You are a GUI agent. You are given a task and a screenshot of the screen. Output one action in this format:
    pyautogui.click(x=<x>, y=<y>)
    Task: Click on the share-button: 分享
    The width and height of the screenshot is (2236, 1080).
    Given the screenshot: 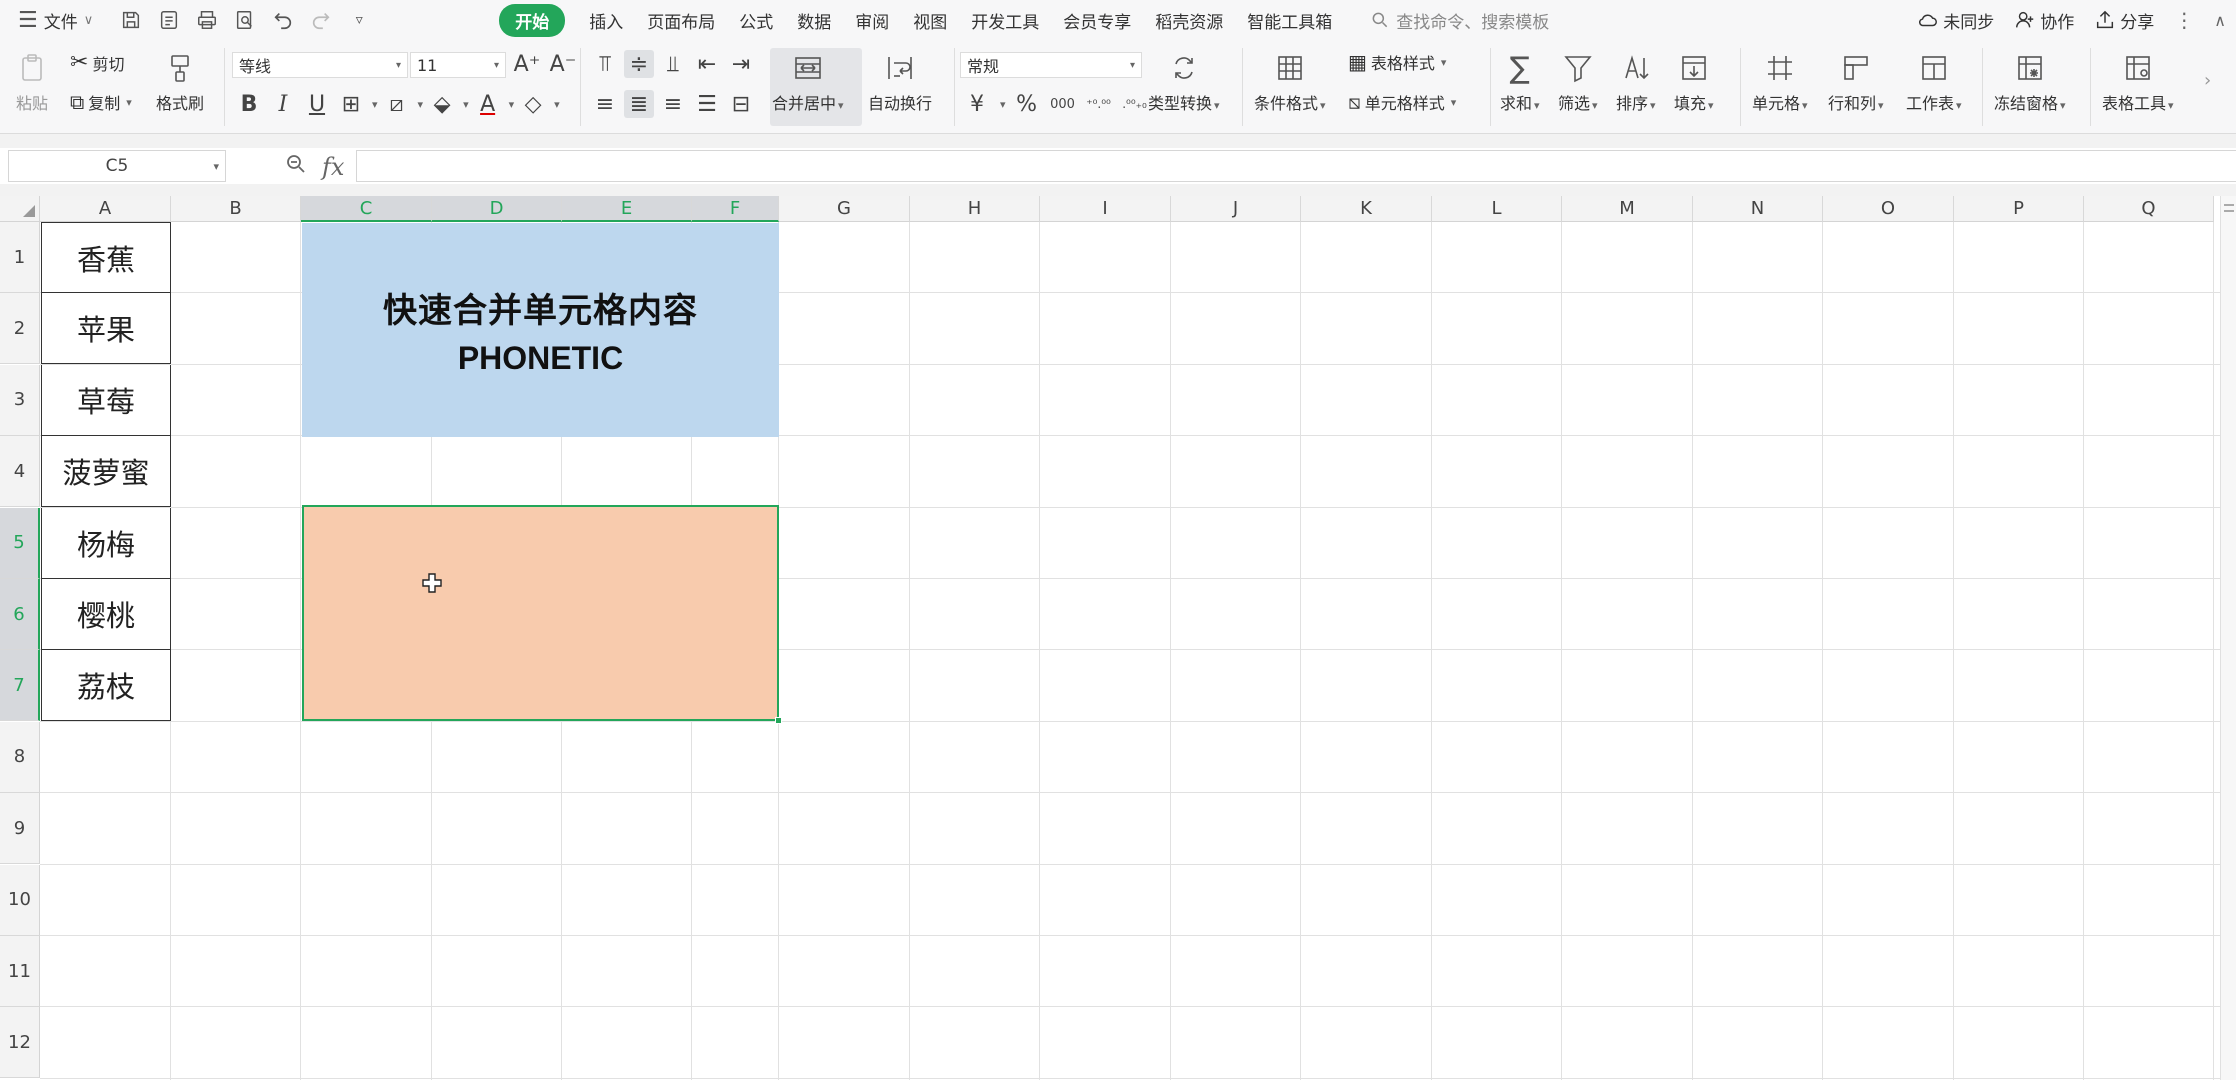 What is the action you would take?
    pyautogui.click(x=2124, y=20)
    